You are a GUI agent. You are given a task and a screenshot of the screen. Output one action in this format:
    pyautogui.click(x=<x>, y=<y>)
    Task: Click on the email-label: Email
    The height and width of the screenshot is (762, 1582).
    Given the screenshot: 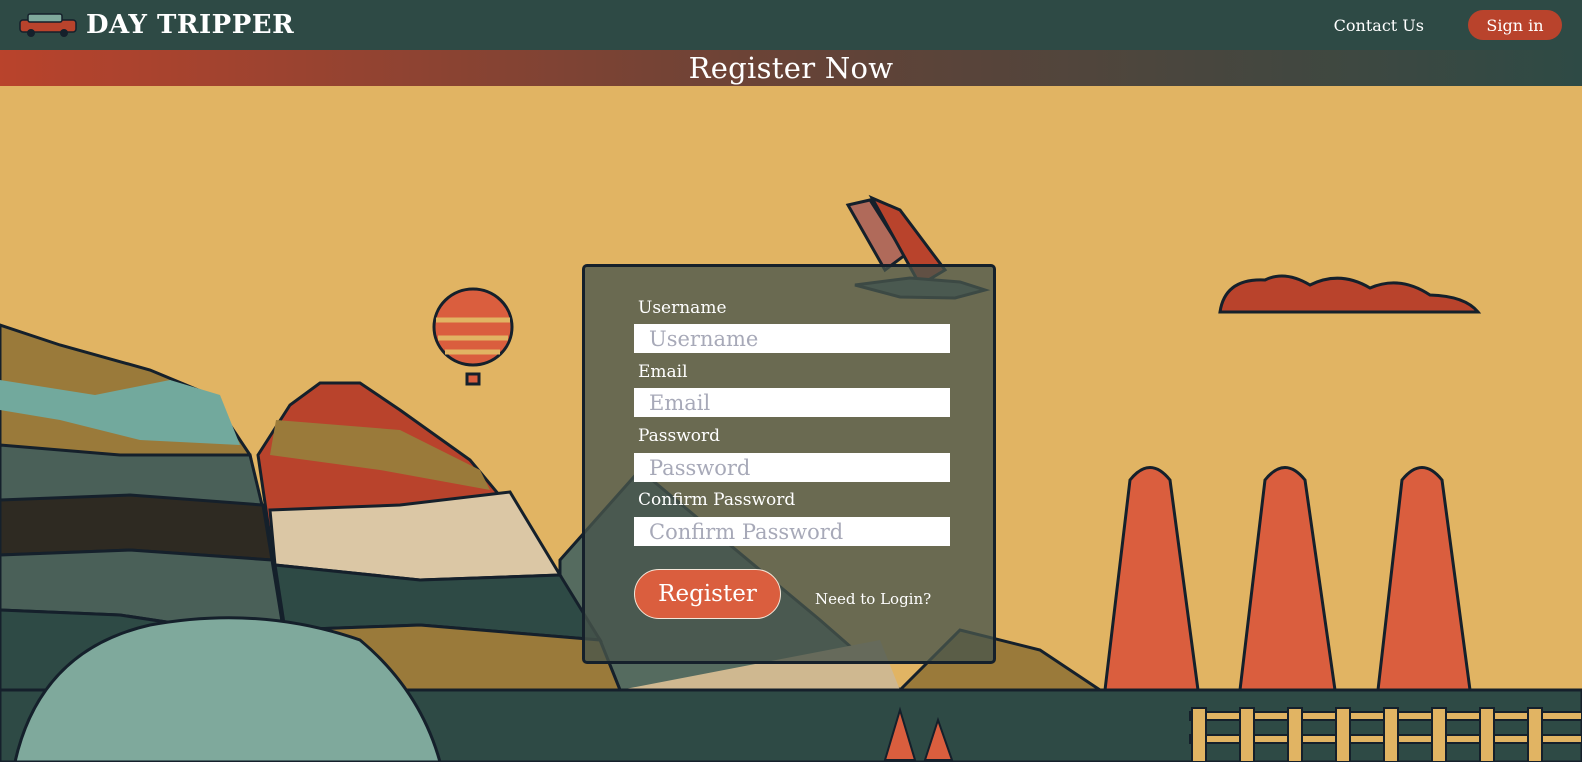 What is the action you would take?
    pyautogui.click(x=663, y=372)
    